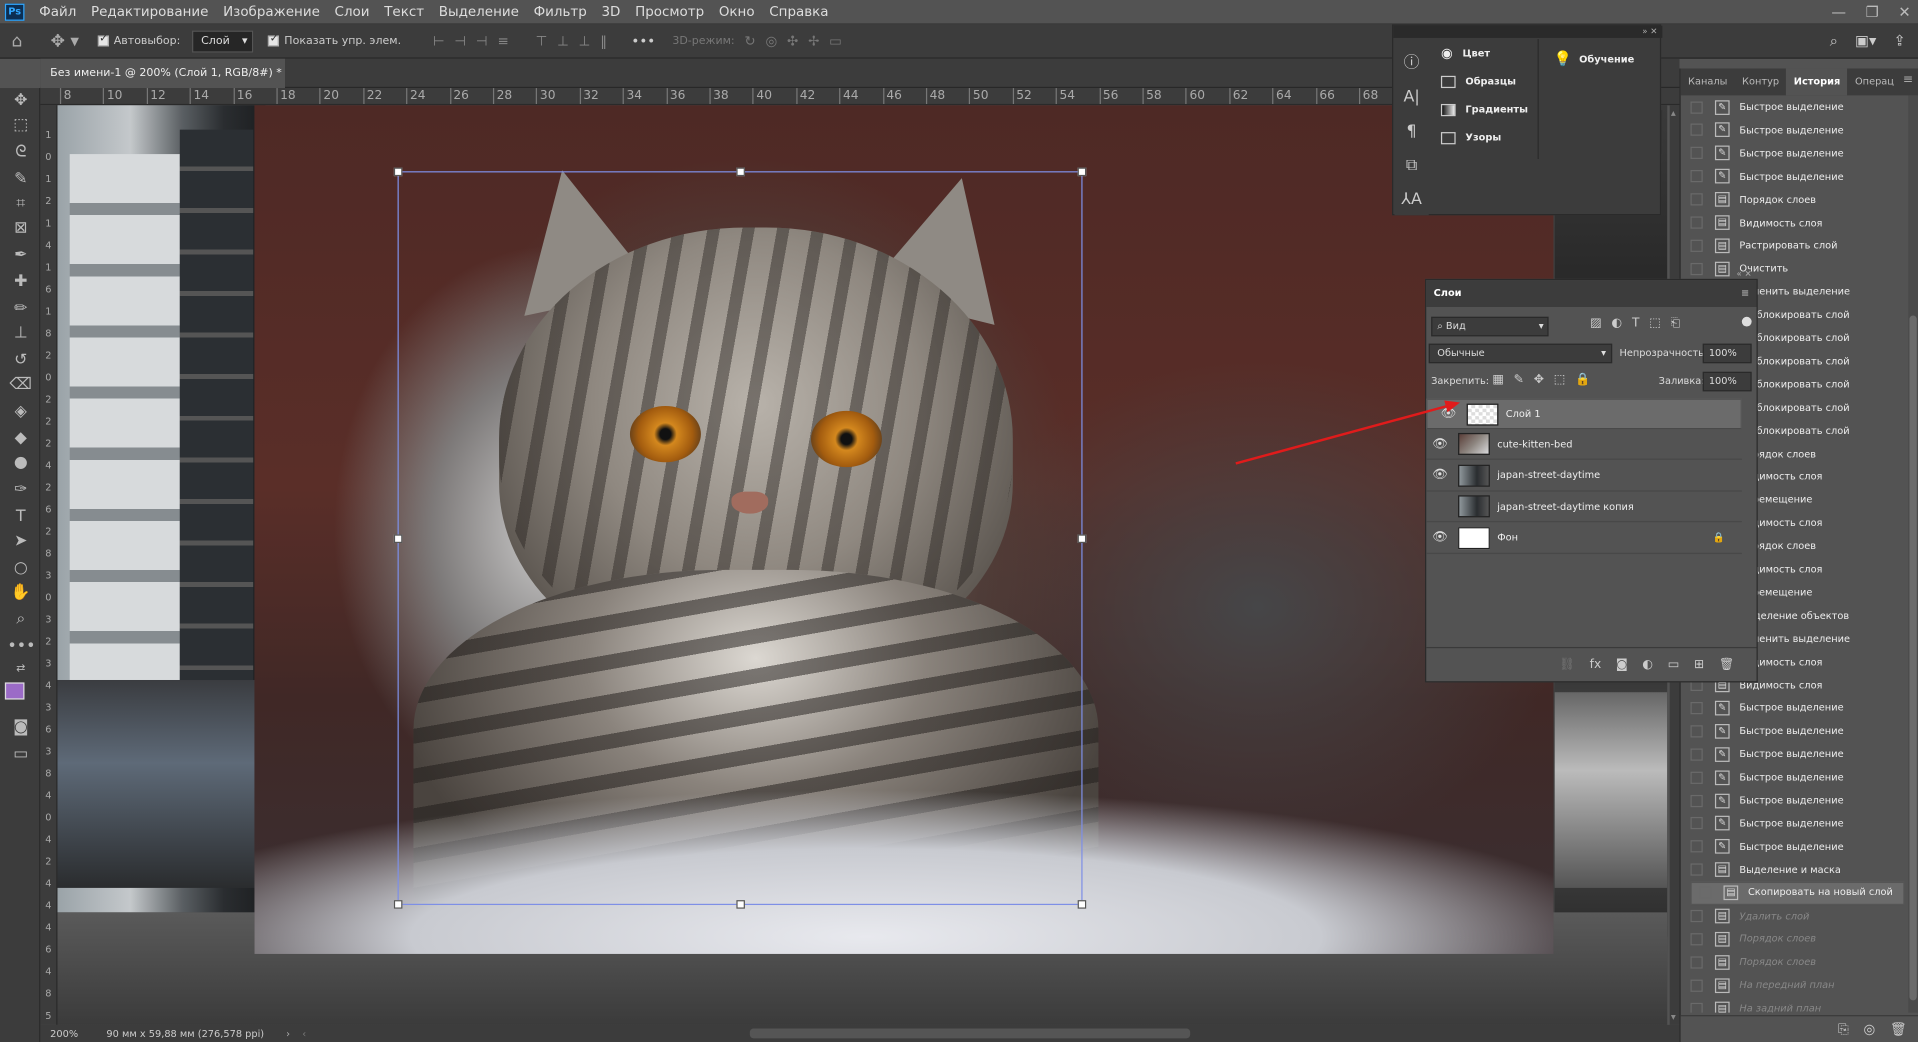  What do you see at coordinates (1582, 379) in the screenshot?
I see `lock-all-icon: 🔒` at bounding box center [1582, 379].